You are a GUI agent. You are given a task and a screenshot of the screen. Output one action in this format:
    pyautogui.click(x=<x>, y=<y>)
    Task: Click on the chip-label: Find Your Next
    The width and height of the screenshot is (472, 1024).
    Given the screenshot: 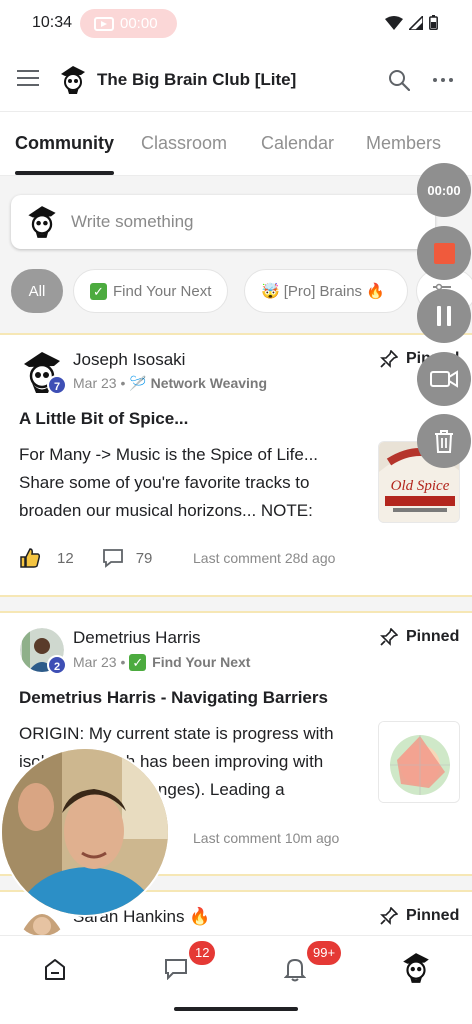 What is the action you would take?
    pyautogui.click(x=162, y=291)
    